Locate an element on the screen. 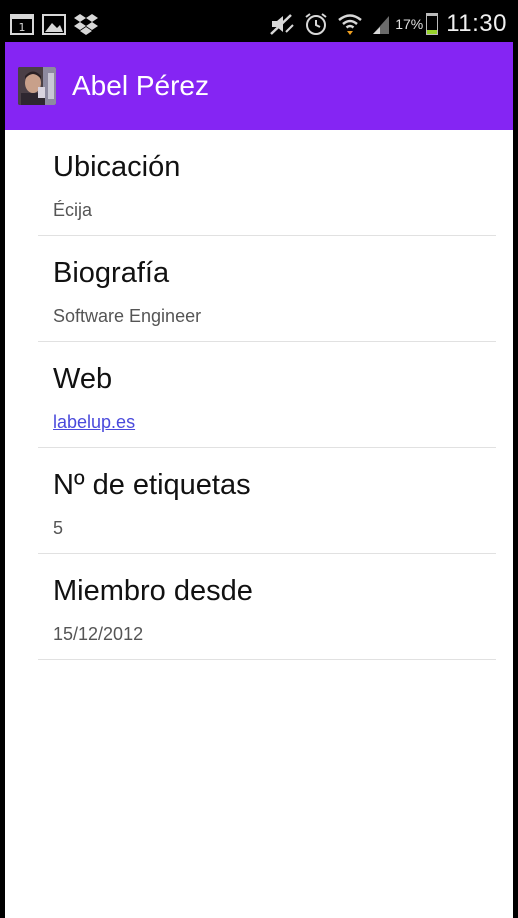 The height and width of the screenshot is (918, 518). clock: 11:30 is located at coordinates (476, 23).